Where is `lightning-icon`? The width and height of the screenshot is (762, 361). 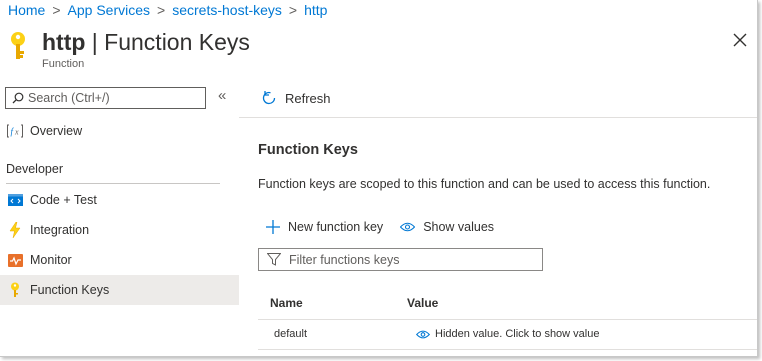 lightning-icon is located at coordinates (15, 230).